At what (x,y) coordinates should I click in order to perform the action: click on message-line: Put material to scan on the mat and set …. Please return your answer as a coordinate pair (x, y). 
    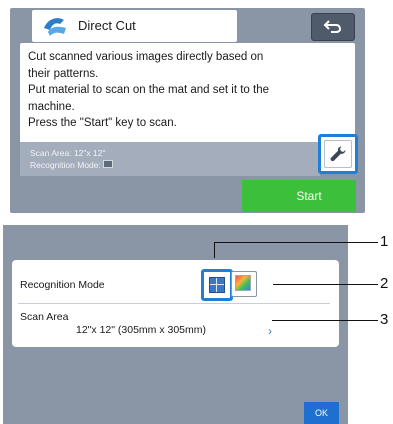
    Looking at the image, I should click on (148, 90).